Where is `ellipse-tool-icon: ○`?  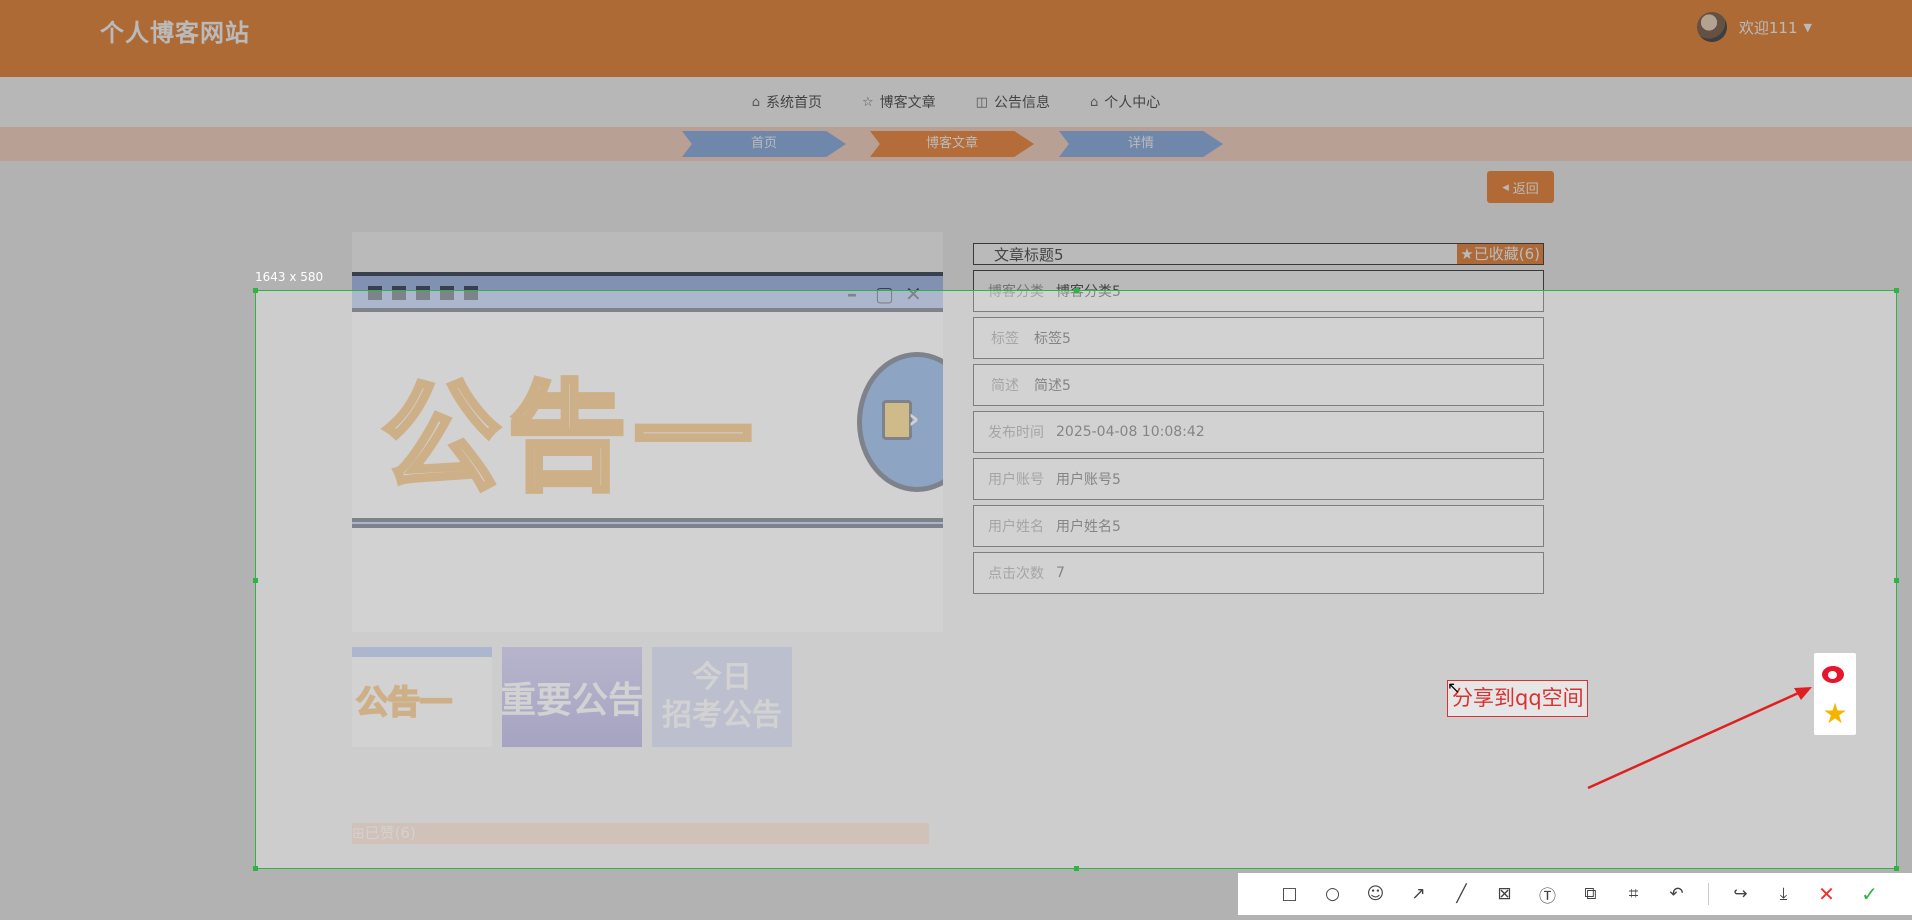 ellipse-tool-icon: ○ is located at coordinates (1332, 894).